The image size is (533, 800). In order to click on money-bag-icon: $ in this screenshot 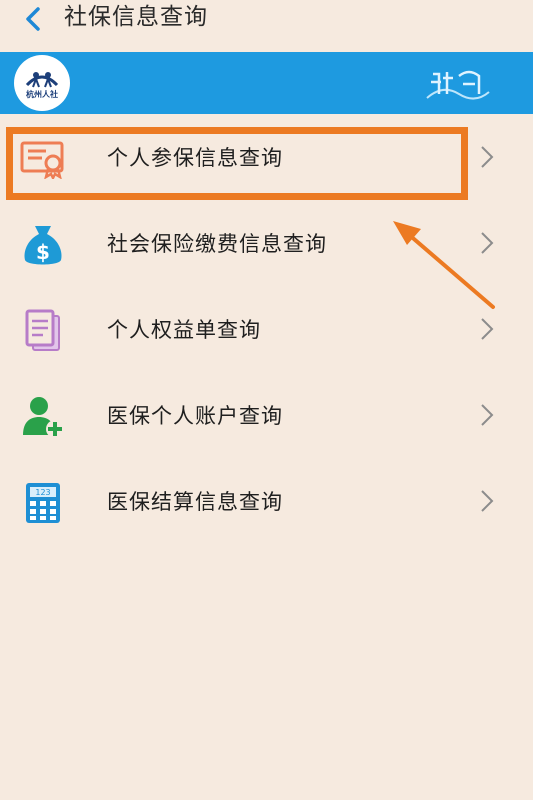, I will do `click(43, 245)`.